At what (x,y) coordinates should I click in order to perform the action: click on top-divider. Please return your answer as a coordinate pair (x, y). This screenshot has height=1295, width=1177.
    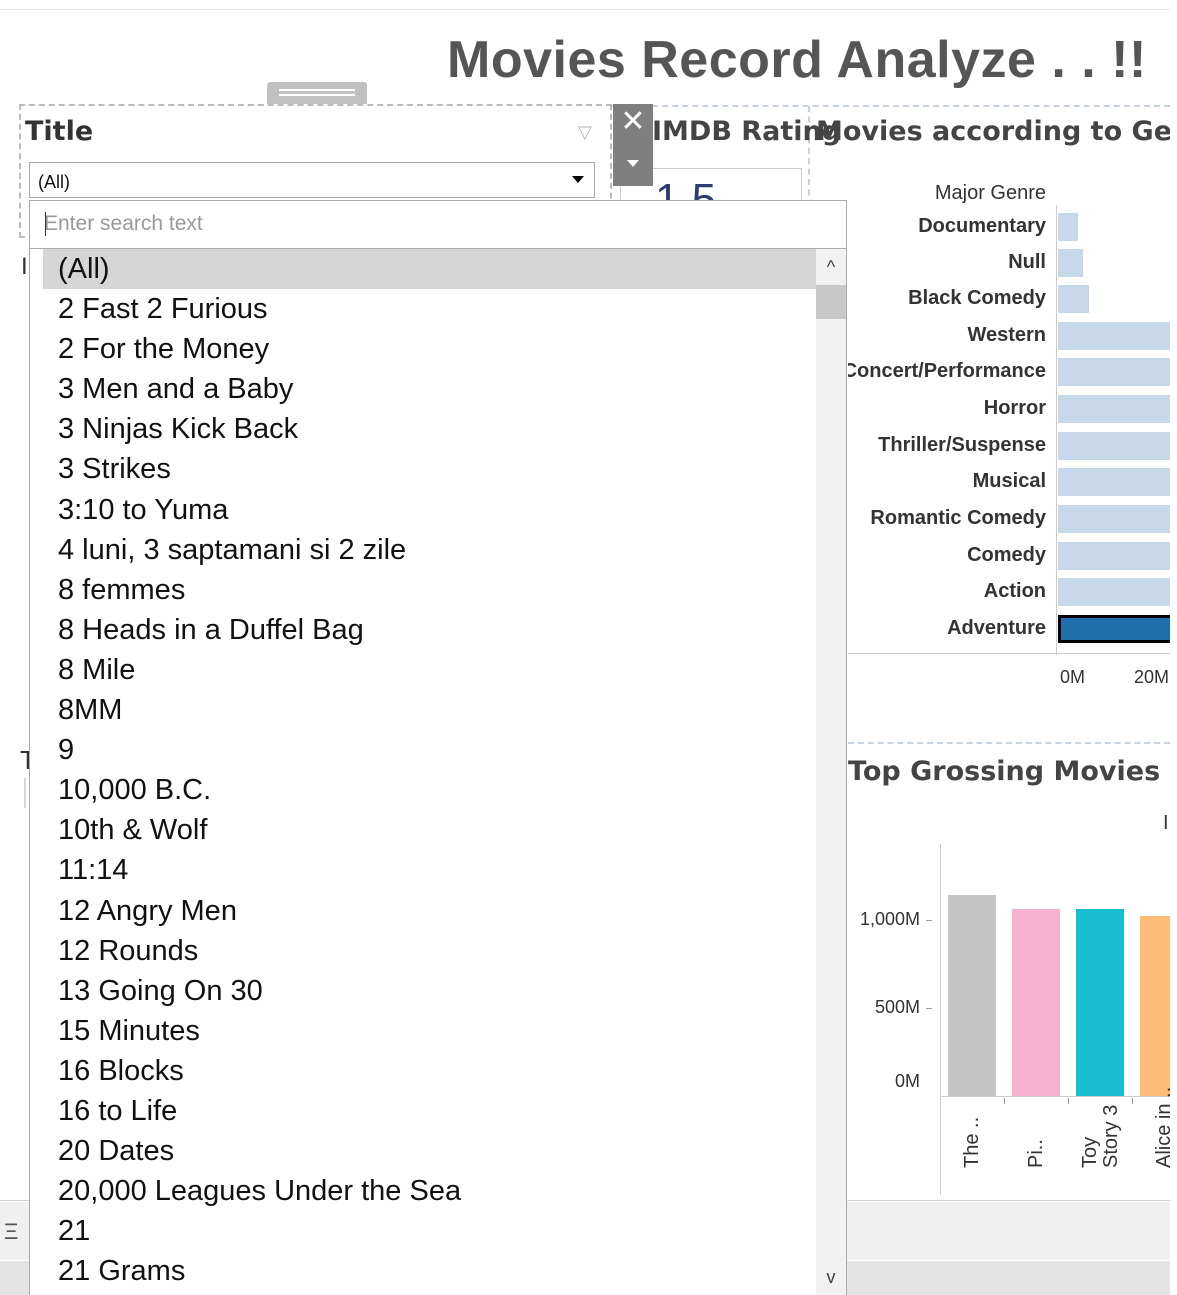
    Looking at the image, I should click on (585, 9).